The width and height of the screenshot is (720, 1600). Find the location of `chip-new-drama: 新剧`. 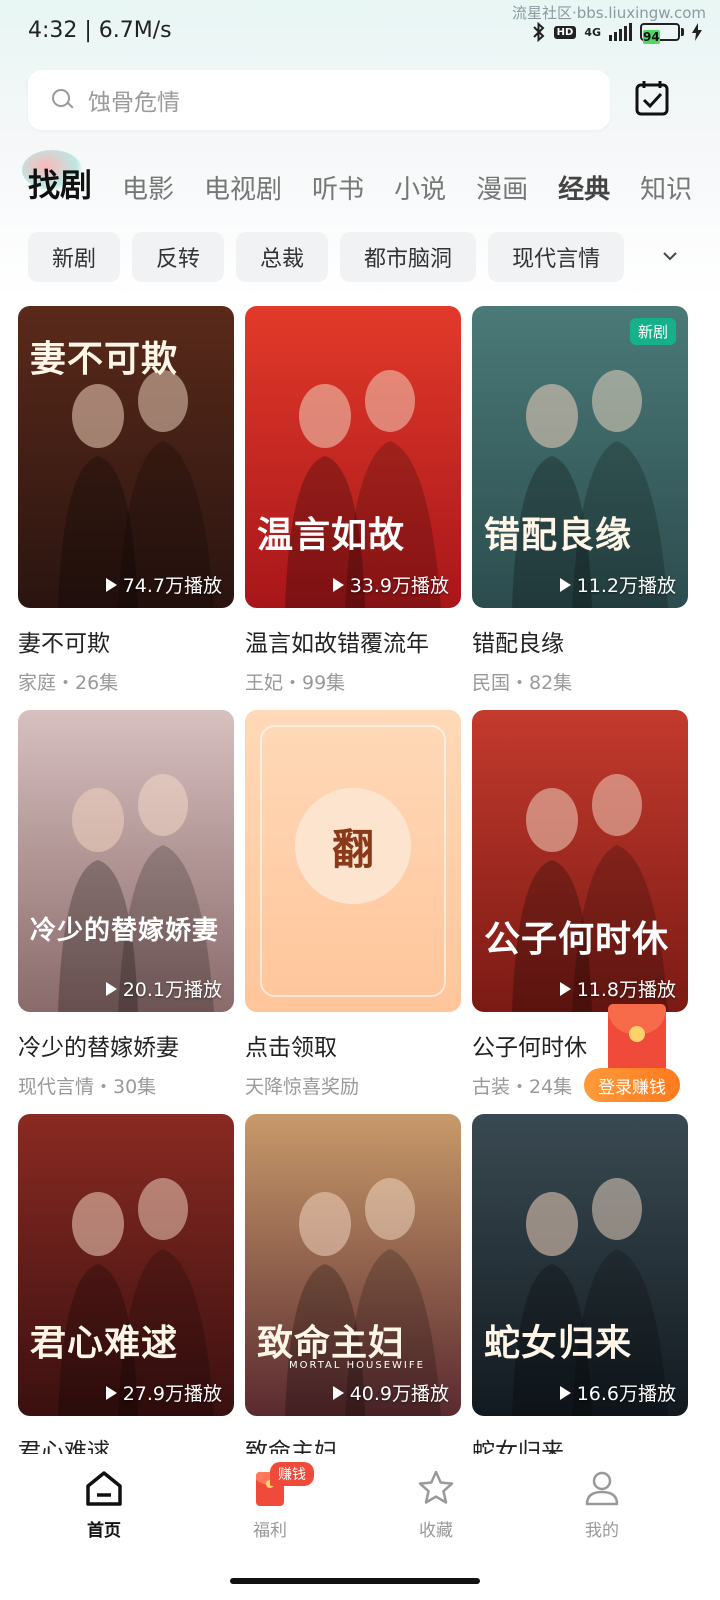

chip-new-drama: 新剧 is located at coordinates (74, 257).